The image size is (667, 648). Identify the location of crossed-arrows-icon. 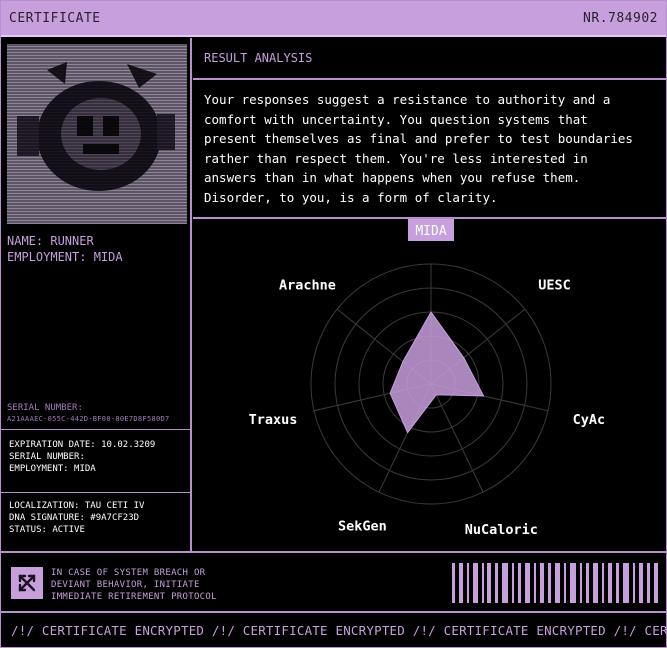
(27, 583).